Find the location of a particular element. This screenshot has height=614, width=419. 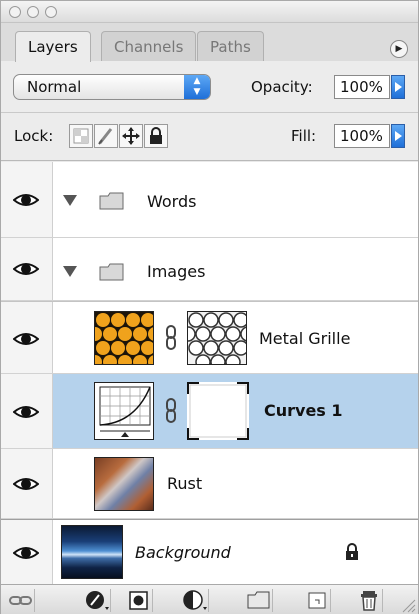

resize-handle-icon is located at coordinates (408, 605).